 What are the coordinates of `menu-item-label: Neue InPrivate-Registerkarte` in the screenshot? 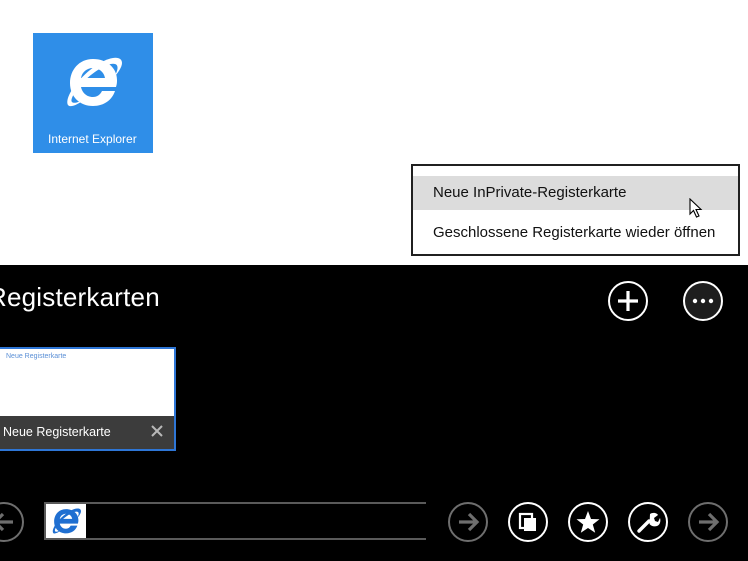 It's located at (530, 192).